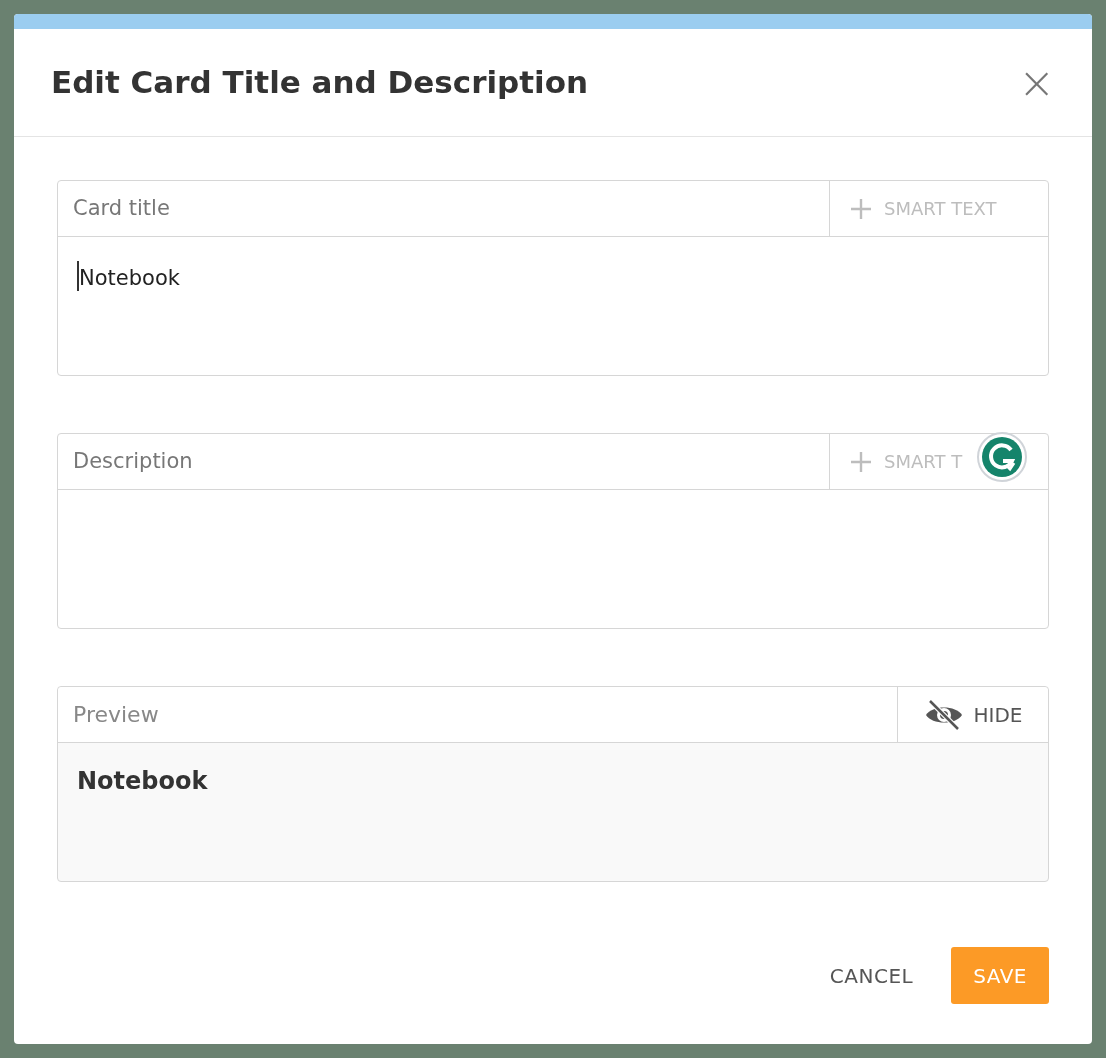 This screenshot has height=1058, width=1106. What do you see at coordinates (129, 278) in the screenshot?
I see `field-value: Notebook` at bounding box center [129, 278].